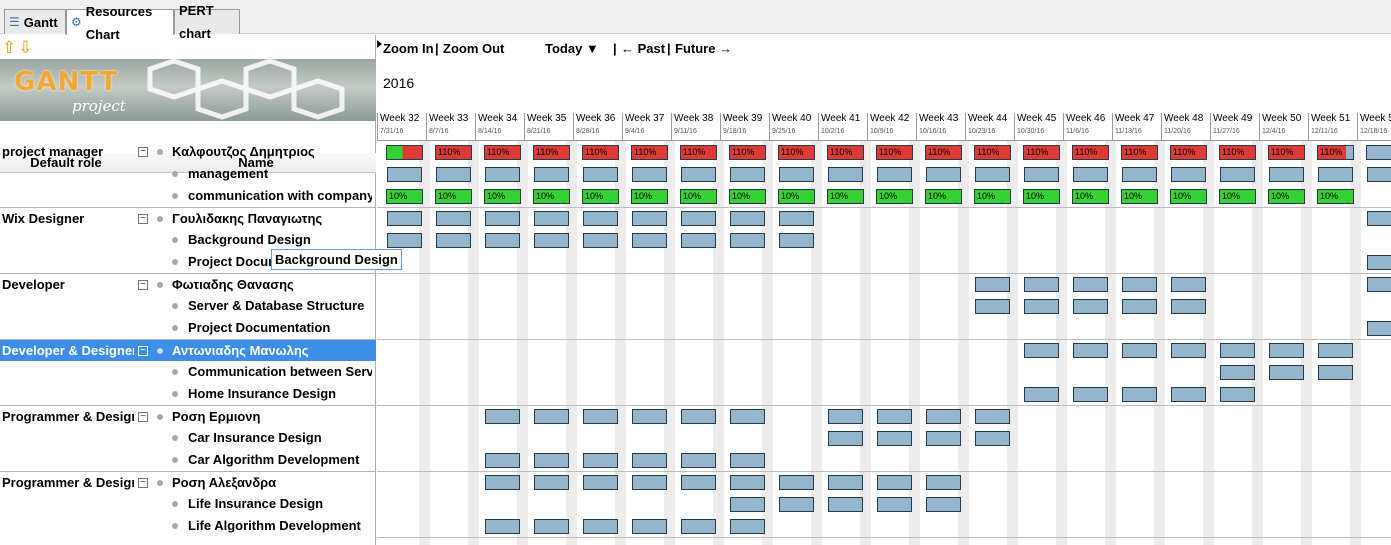  Describe the element at coordinates (404, 152) in the screenshot. I see `overload-bar` at that location.